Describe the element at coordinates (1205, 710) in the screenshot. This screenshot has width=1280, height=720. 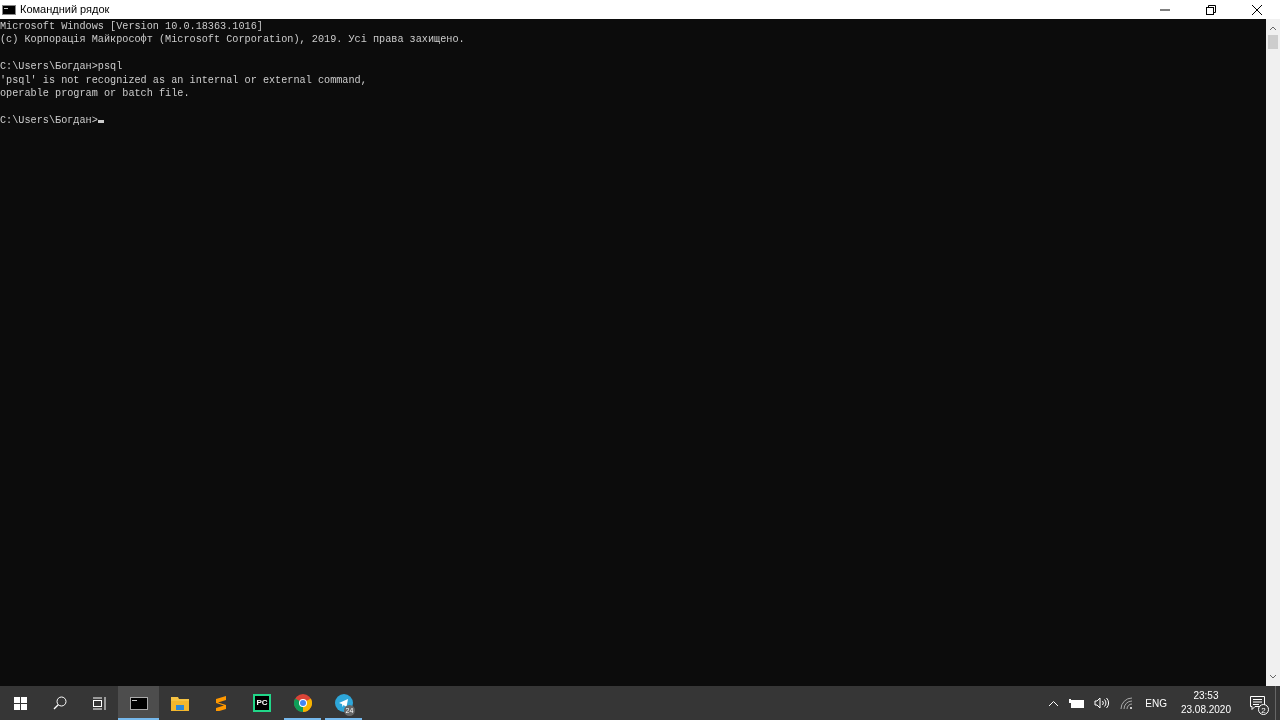
I see `clock-date: 23.08.2020` at that location.